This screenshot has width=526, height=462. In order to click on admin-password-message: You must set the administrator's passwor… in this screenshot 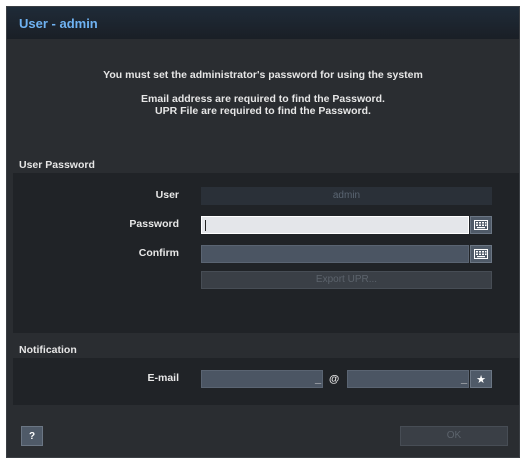, I will do `click(263, 75)`.